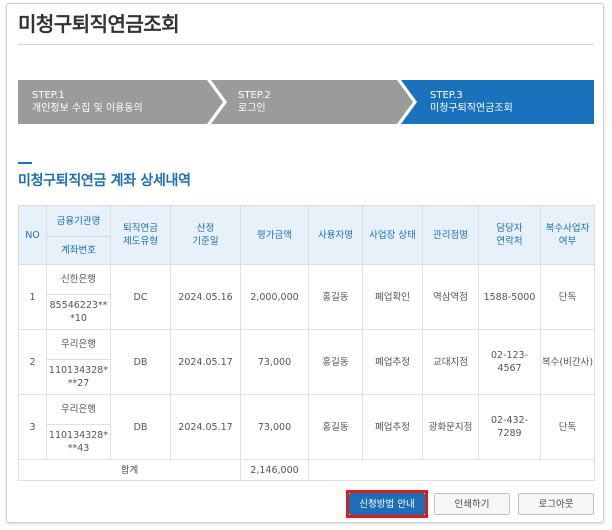 This screenshot has width=612, height=530. I want to click on cell-type: DC, so click(140, 297).